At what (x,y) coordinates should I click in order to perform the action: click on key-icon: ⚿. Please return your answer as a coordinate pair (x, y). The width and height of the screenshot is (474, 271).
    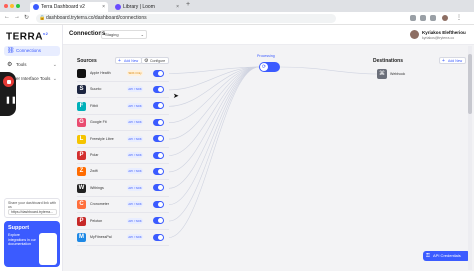
    Looking at the image, I should click on (428, 256).